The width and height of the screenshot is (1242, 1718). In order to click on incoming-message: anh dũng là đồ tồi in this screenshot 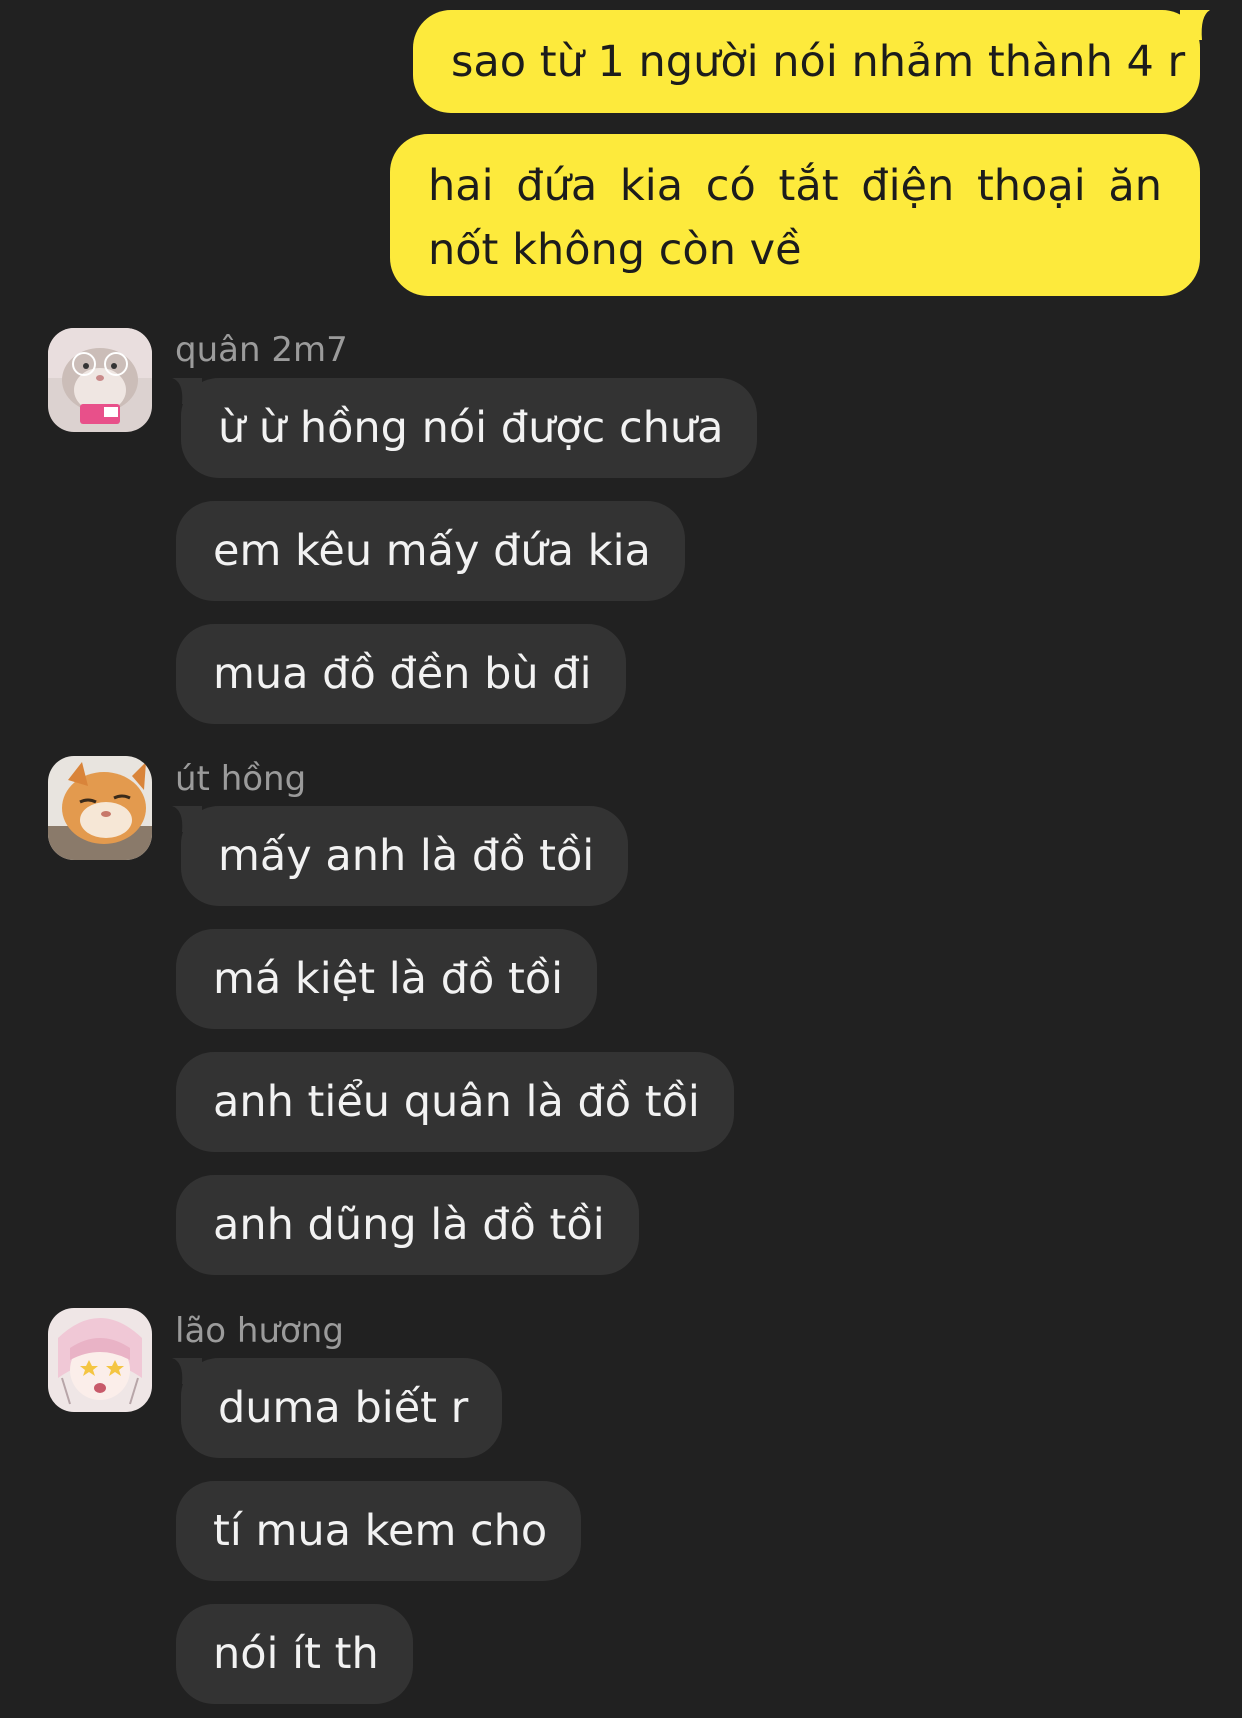, I will do `click(407, 1225)`.